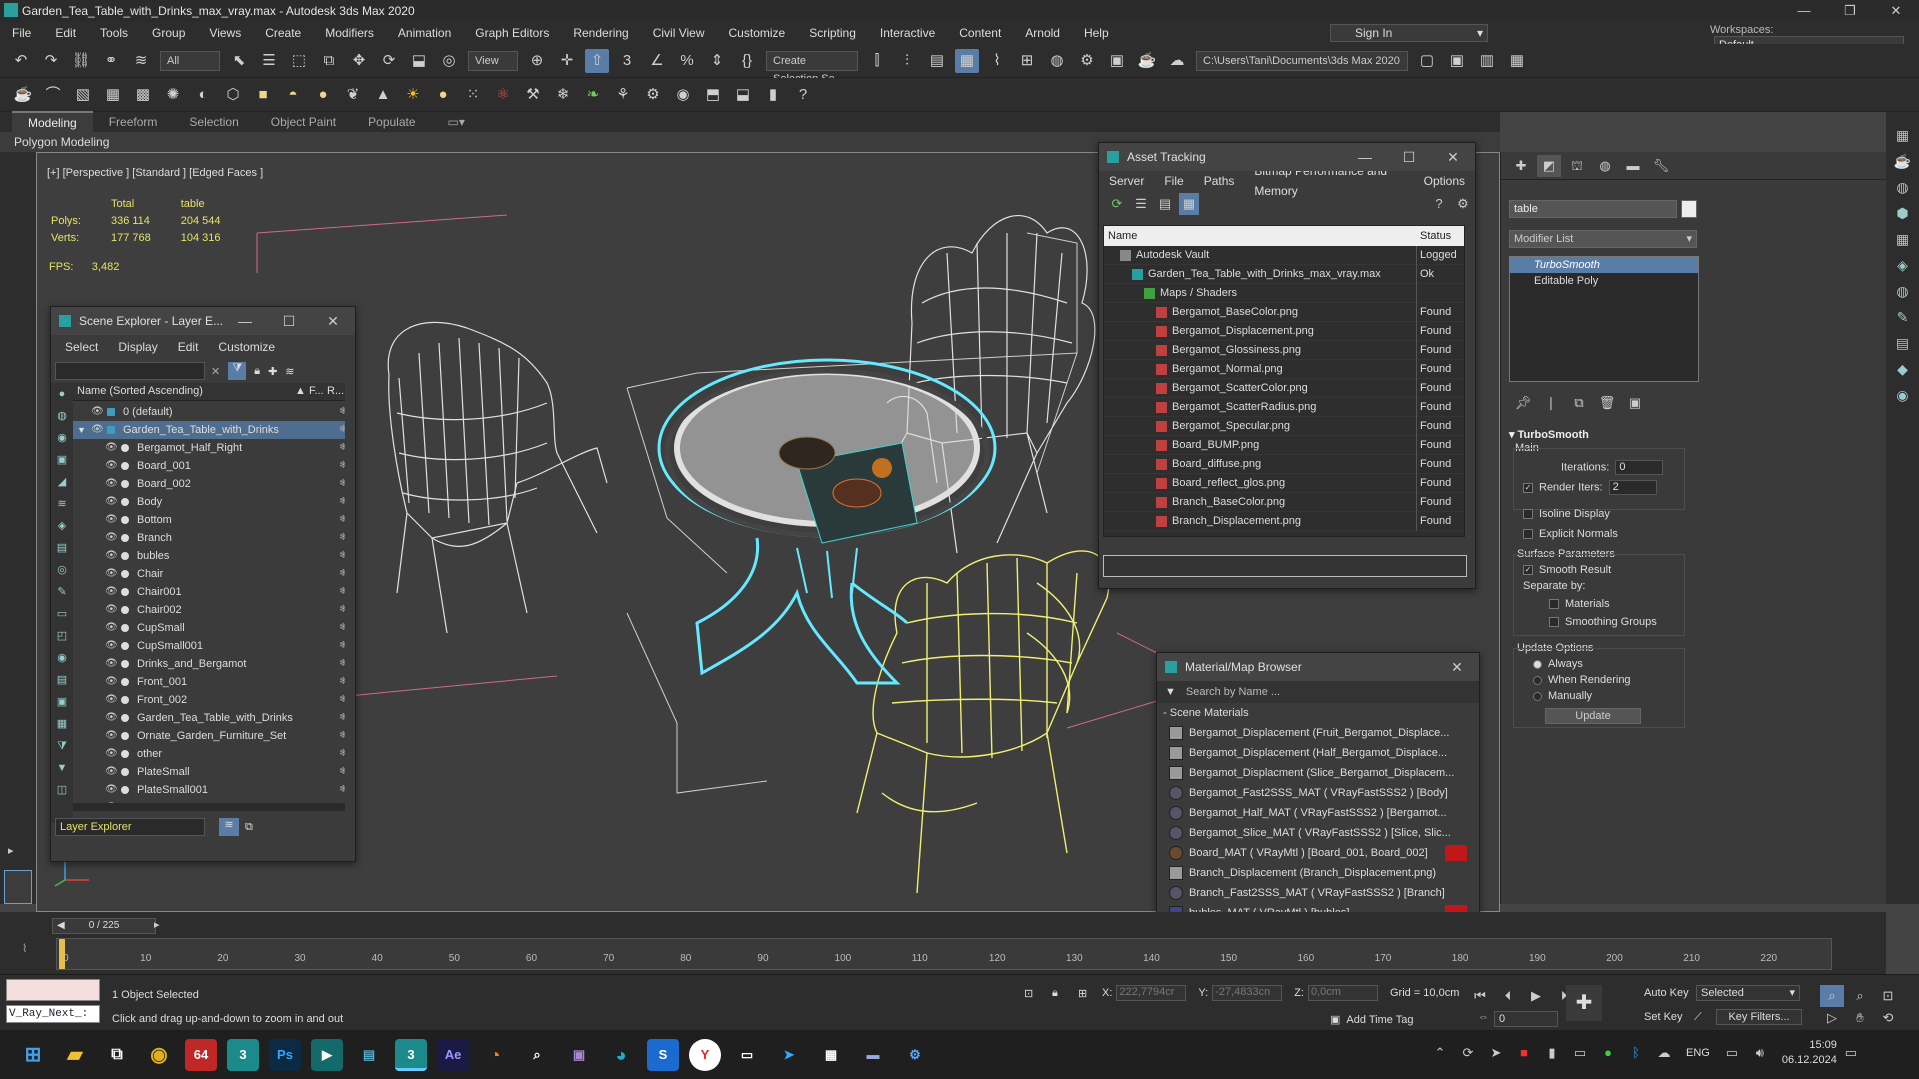 The width and height of the screenshot is (1919, 1079). I want to click on turbosmooth-header: ▾ TurboSmooth, so click(1602, 434).